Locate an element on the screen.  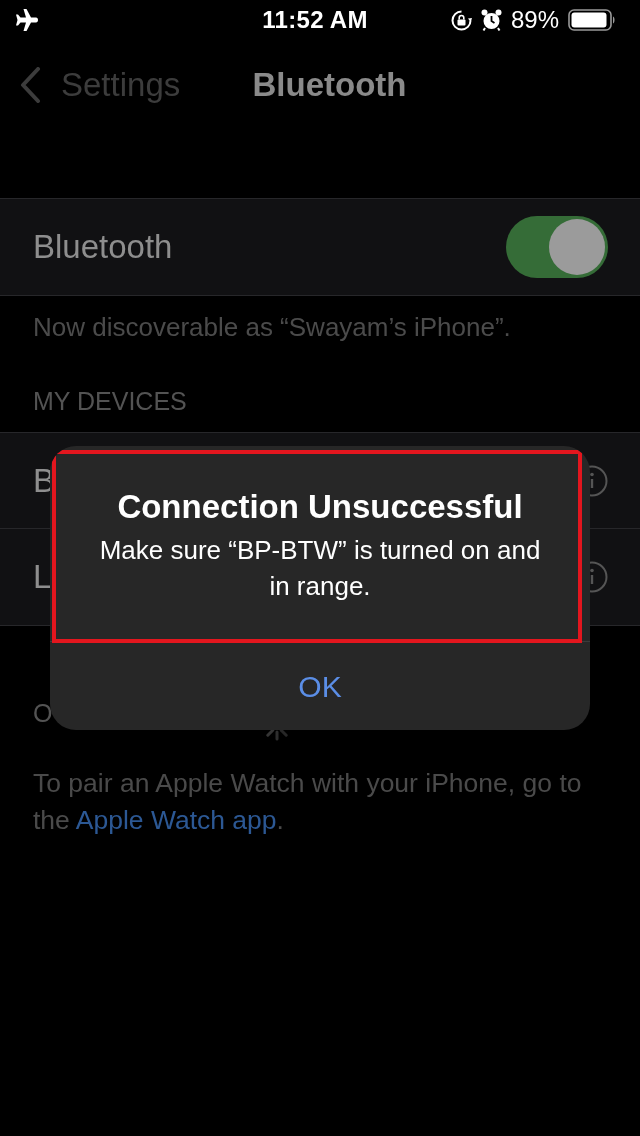
section-header: O is located at coordinates (43, 713).